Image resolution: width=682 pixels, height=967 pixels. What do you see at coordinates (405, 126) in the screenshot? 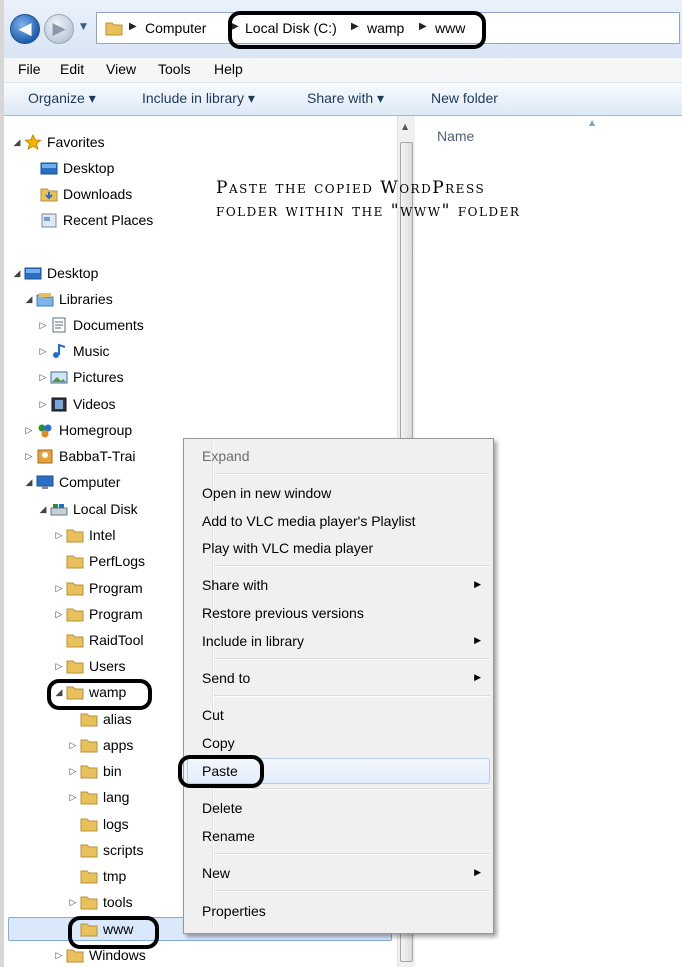
I see `scroll-up-arrow-icon: ▲` at bounding box center [405, 126].